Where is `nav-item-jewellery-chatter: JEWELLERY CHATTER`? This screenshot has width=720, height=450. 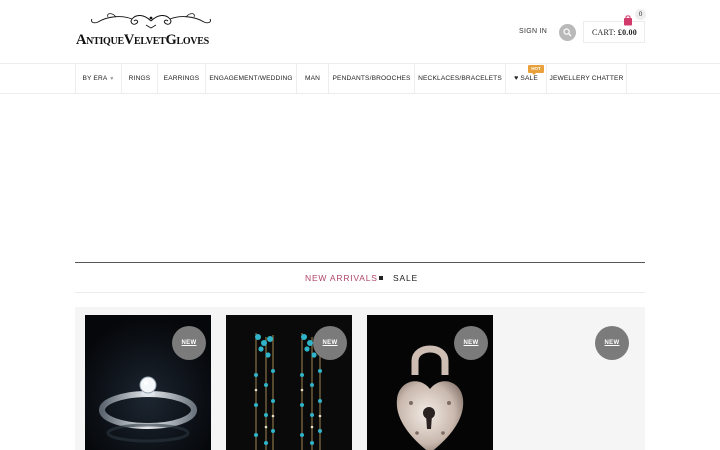 nav-item-jewellery-chatter: JEWELLERY CHATTER is located at coordinates (586, 78).